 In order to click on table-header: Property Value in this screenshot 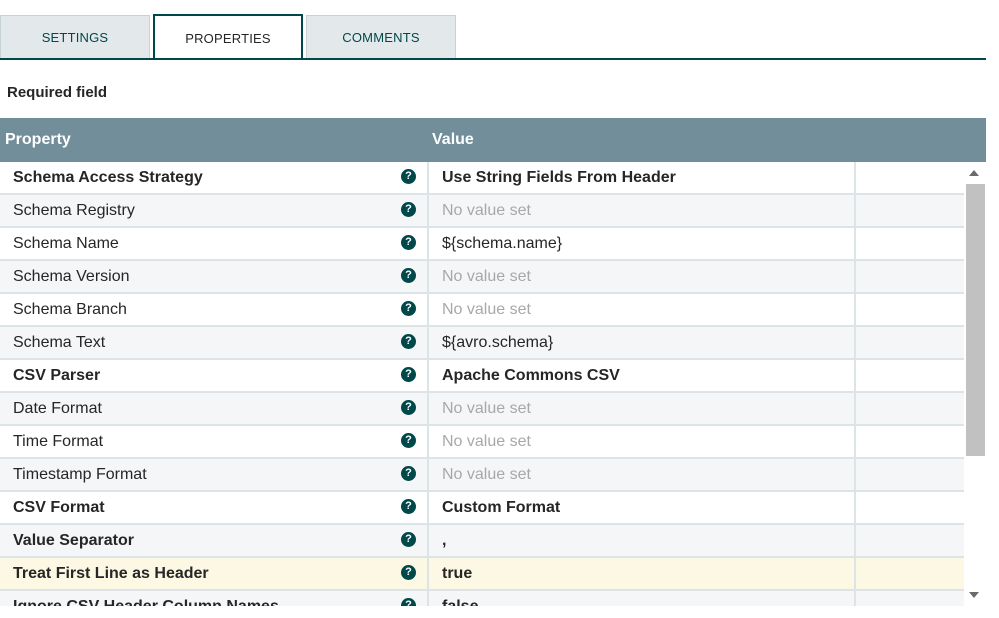, I will do `click(493, 140)`.